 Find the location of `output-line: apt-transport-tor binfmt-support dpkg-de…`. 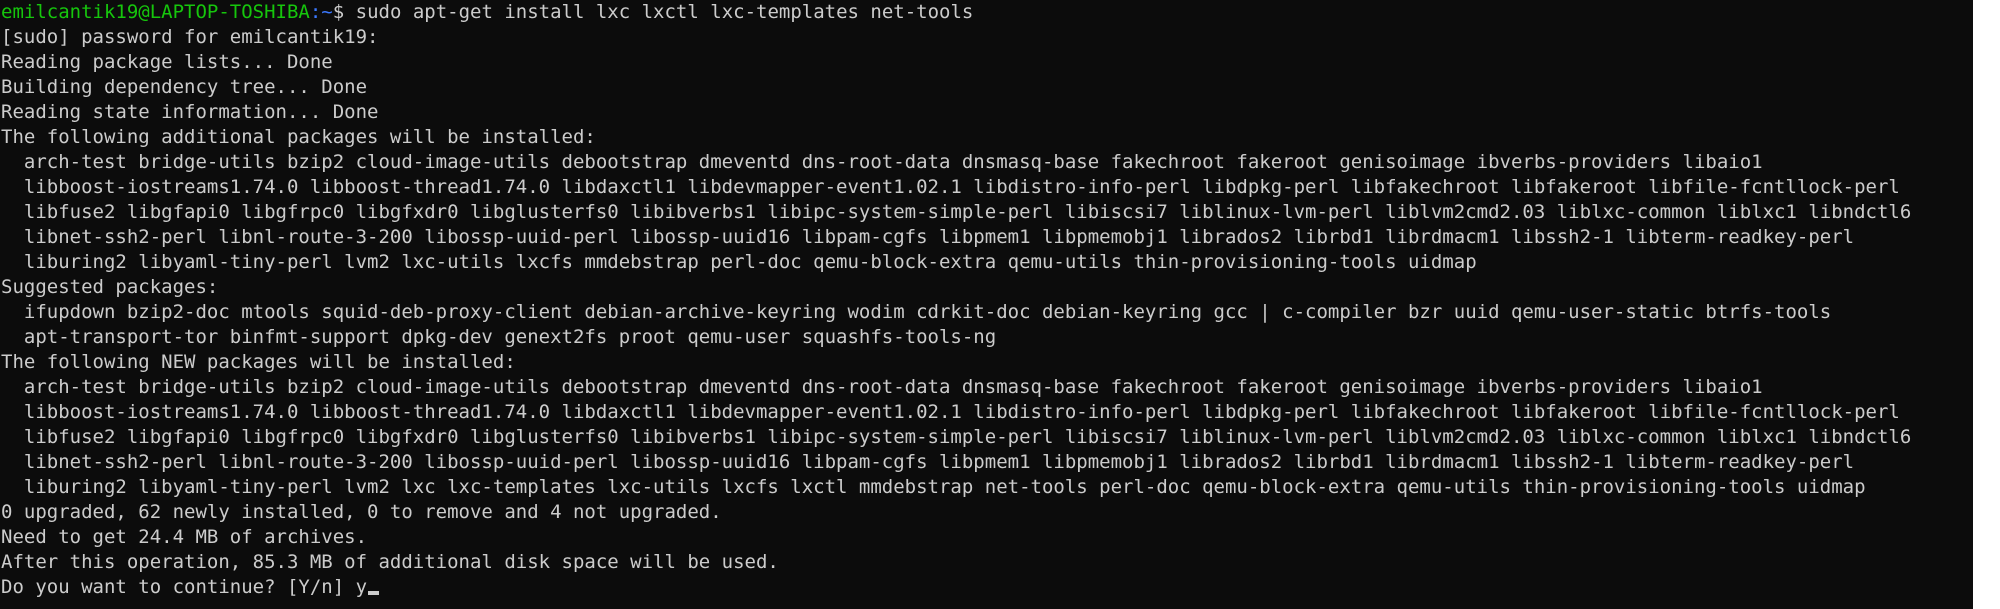

output-line: apt-transport-tor binfmt-support dpkg-de… is located at coordinates (499, 337).